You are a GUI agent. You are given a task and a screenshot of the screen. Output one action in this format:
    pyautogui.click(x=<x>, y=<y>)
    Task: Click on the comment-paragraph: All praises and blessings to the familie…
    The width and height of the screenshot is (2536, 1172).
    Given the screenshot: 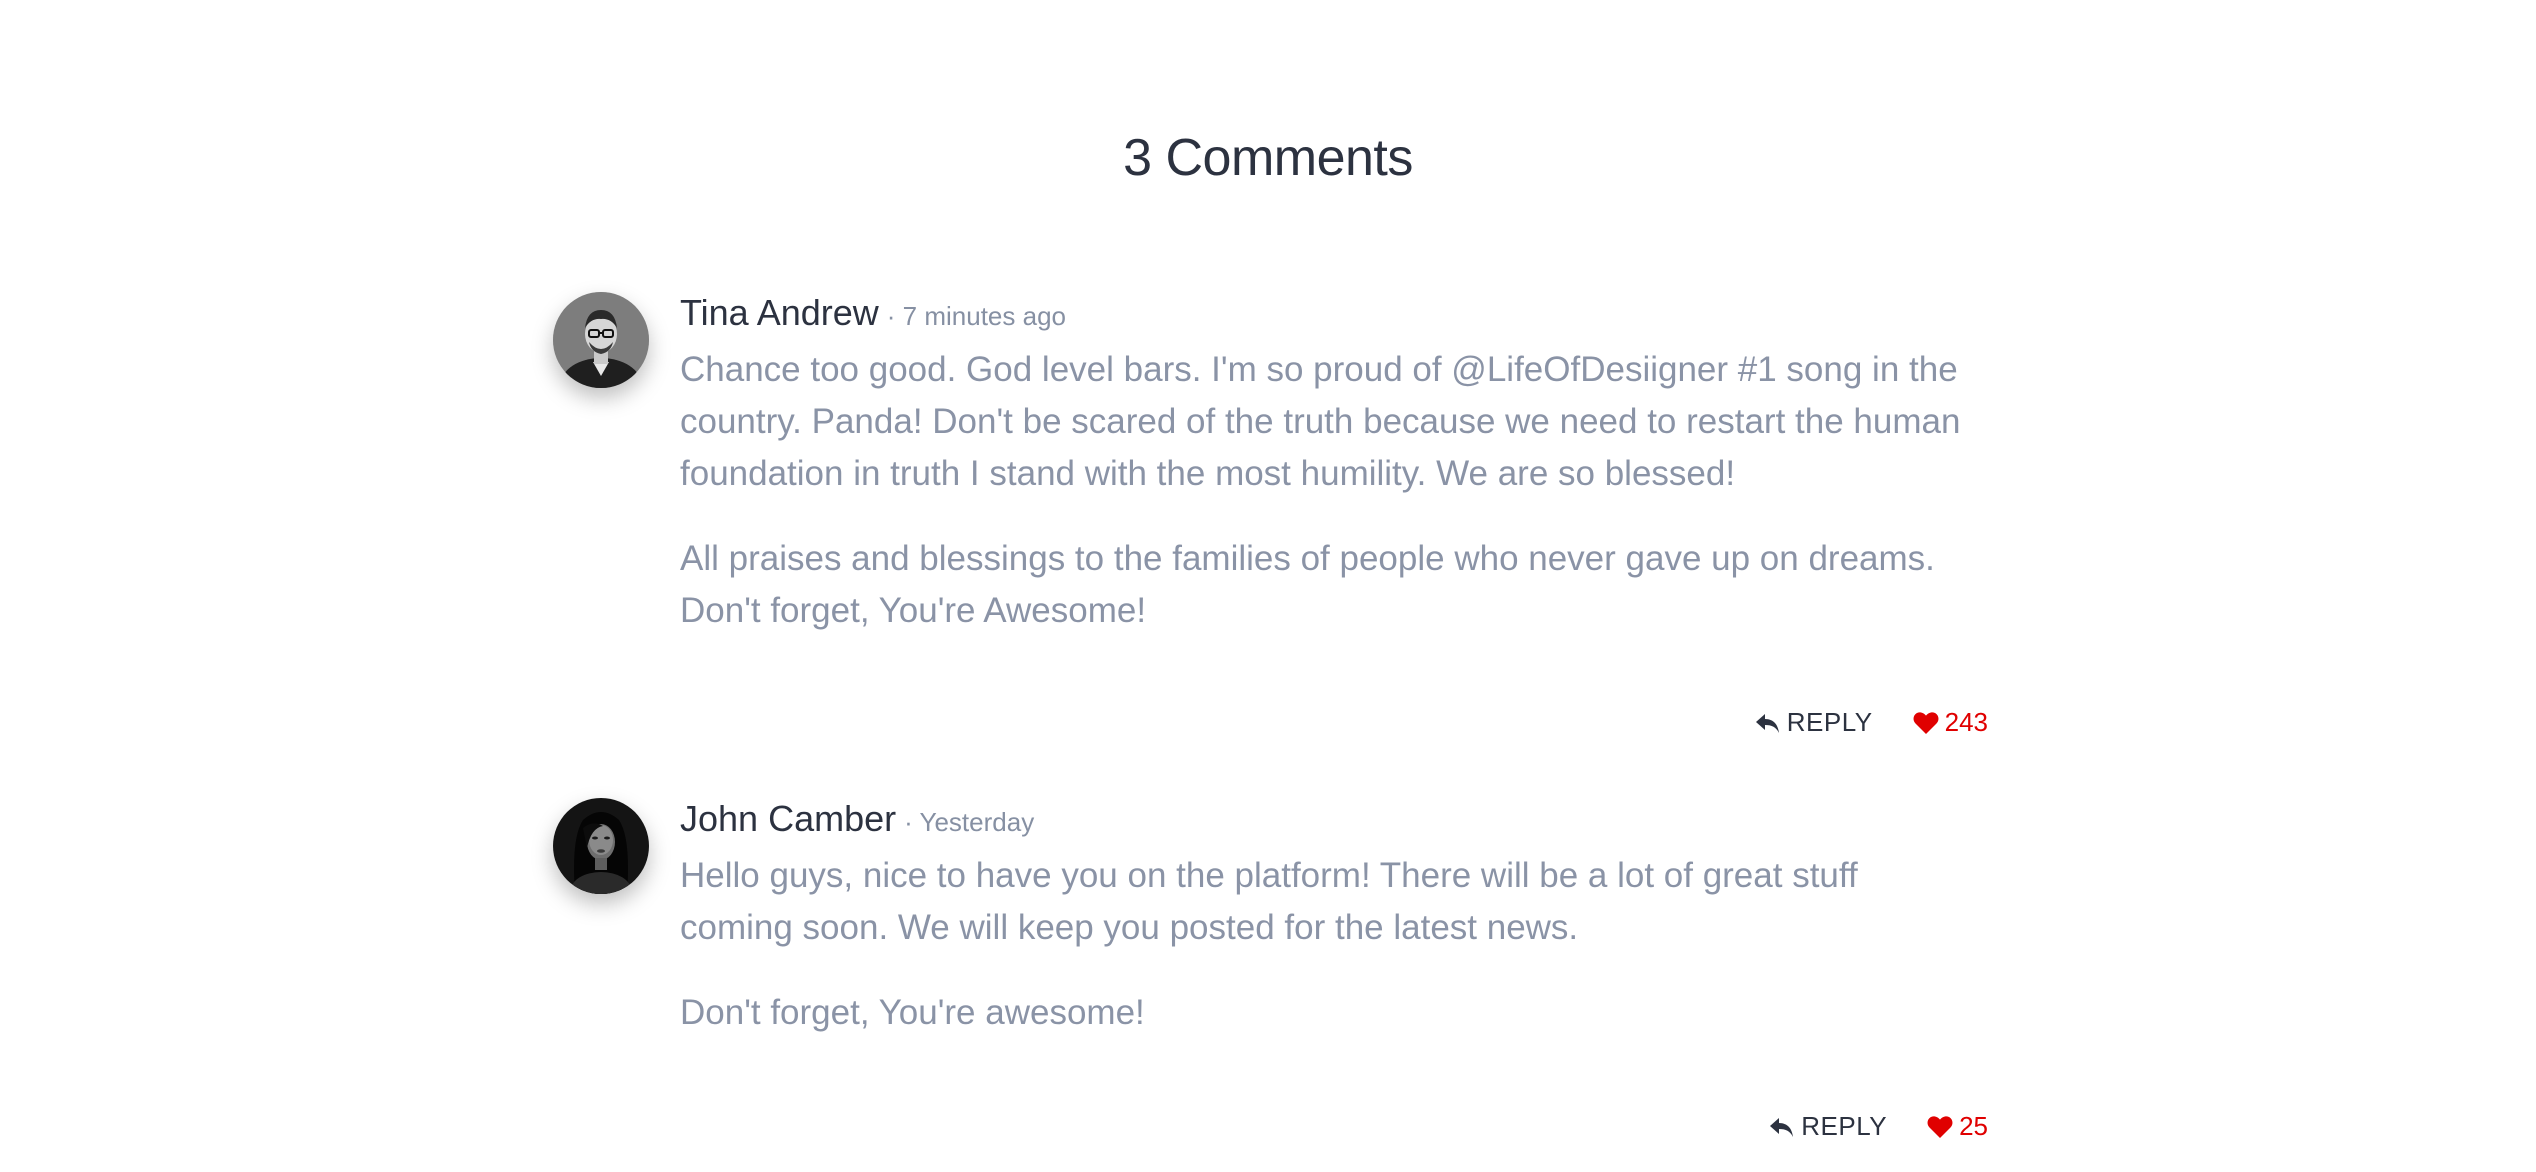 What is the action you would take?
    pyautogui.click(x=1307, y=584)
    